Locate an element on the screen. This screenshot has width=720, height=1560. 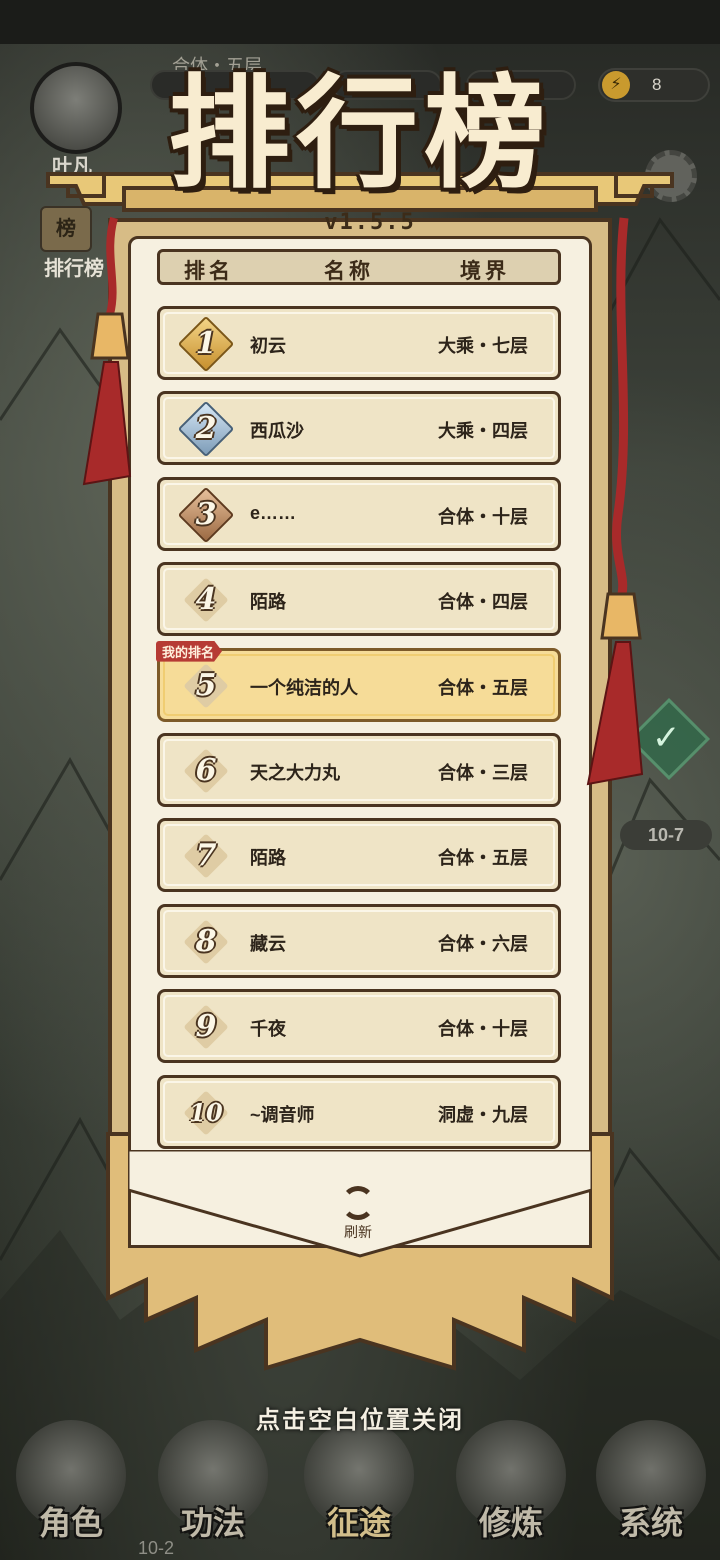
left-tassel is located at coordinates (107, 351).